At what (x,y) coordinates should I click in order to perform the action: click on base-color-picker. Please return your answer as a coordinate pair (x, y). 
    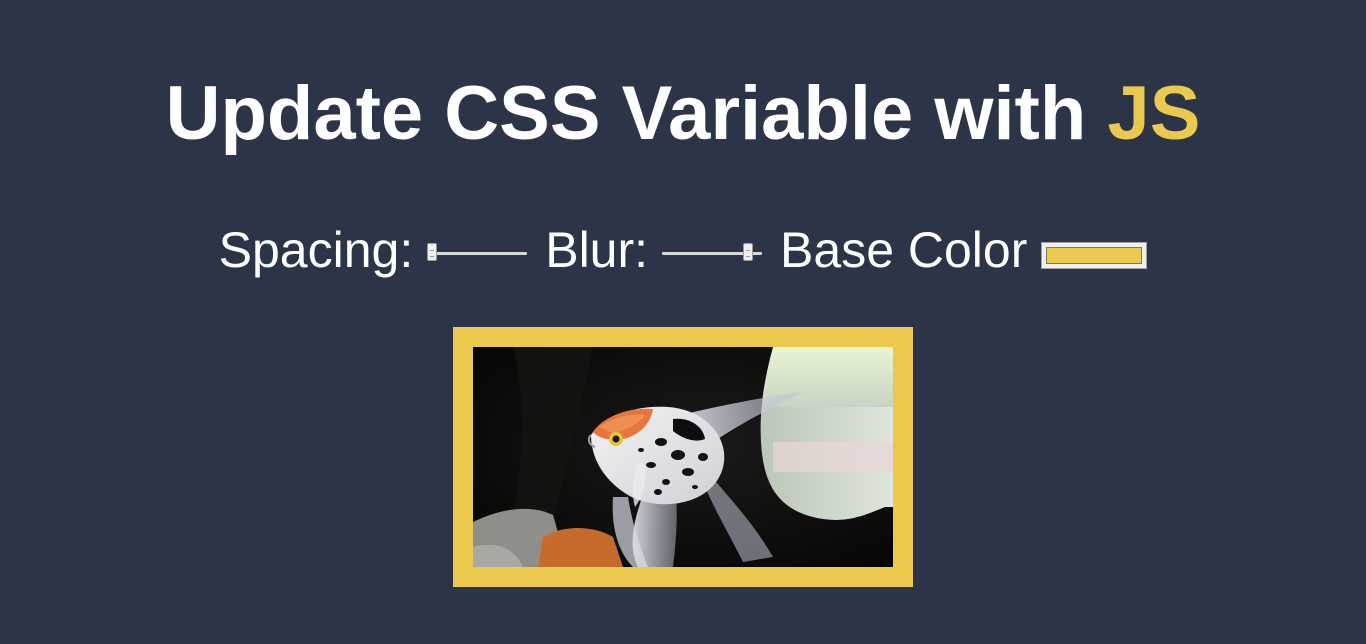
    Looking at the image, I should click on (1094, 255).